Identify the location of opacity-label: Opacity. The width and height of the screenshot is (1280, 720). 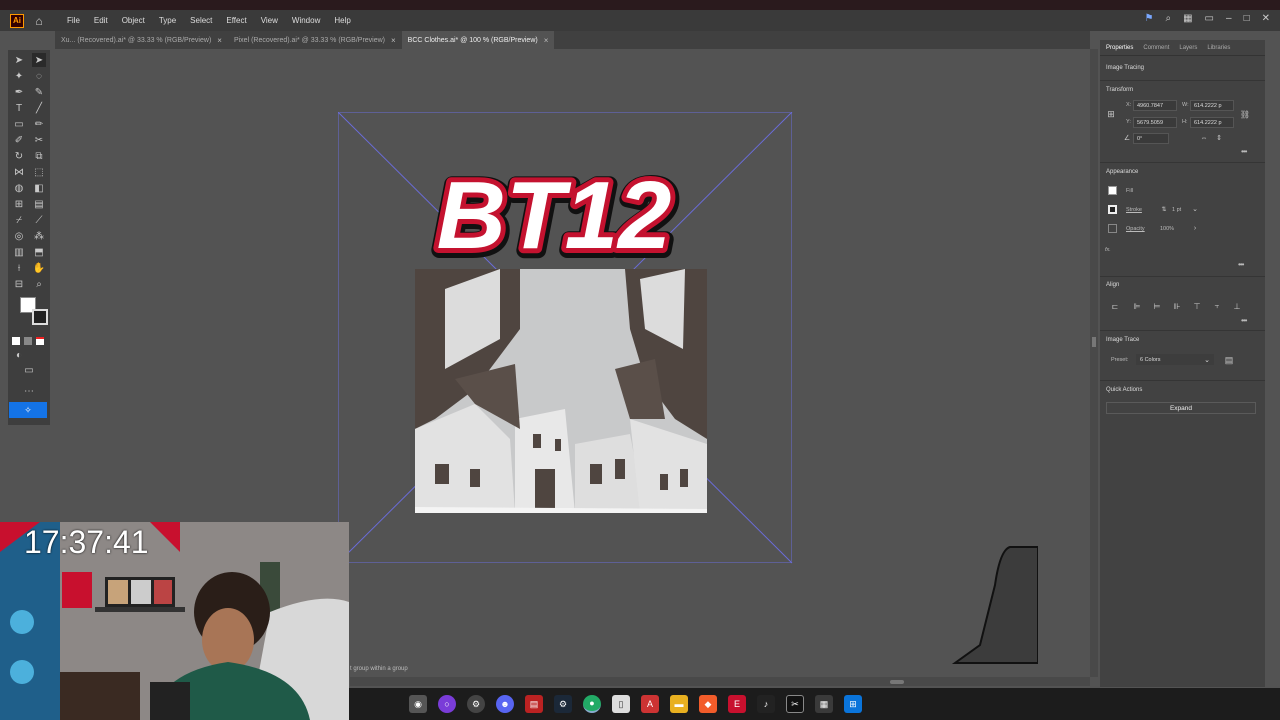
(1135, 229).